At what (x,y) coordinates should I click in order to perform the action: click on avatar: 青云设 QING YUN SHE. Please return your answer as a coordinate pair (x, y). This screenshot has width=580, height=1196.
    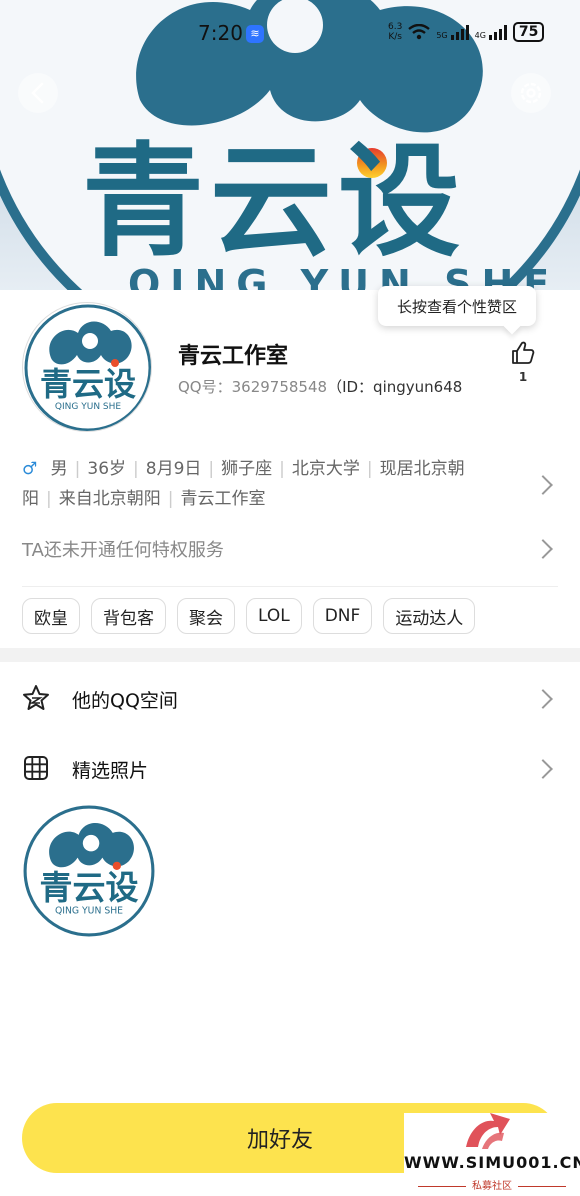
    Looking at the image, I should click on (87, 367).